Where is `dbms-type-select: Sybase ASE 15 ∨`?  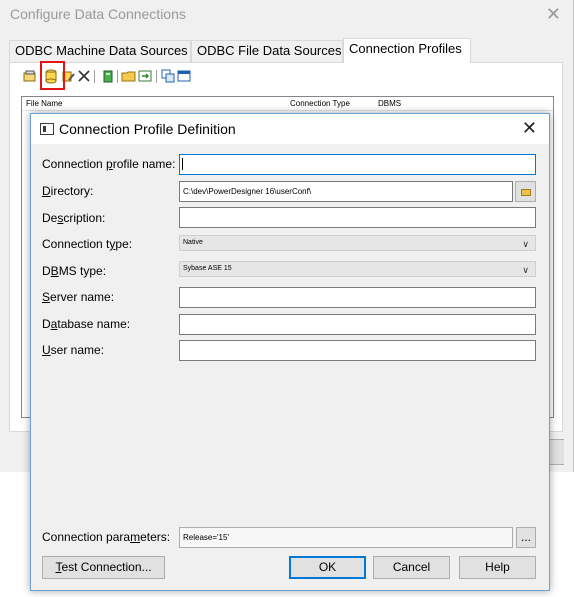 dbms-type-select: Sybase ASE 15 ∨ is located at coordinates (357, 269).